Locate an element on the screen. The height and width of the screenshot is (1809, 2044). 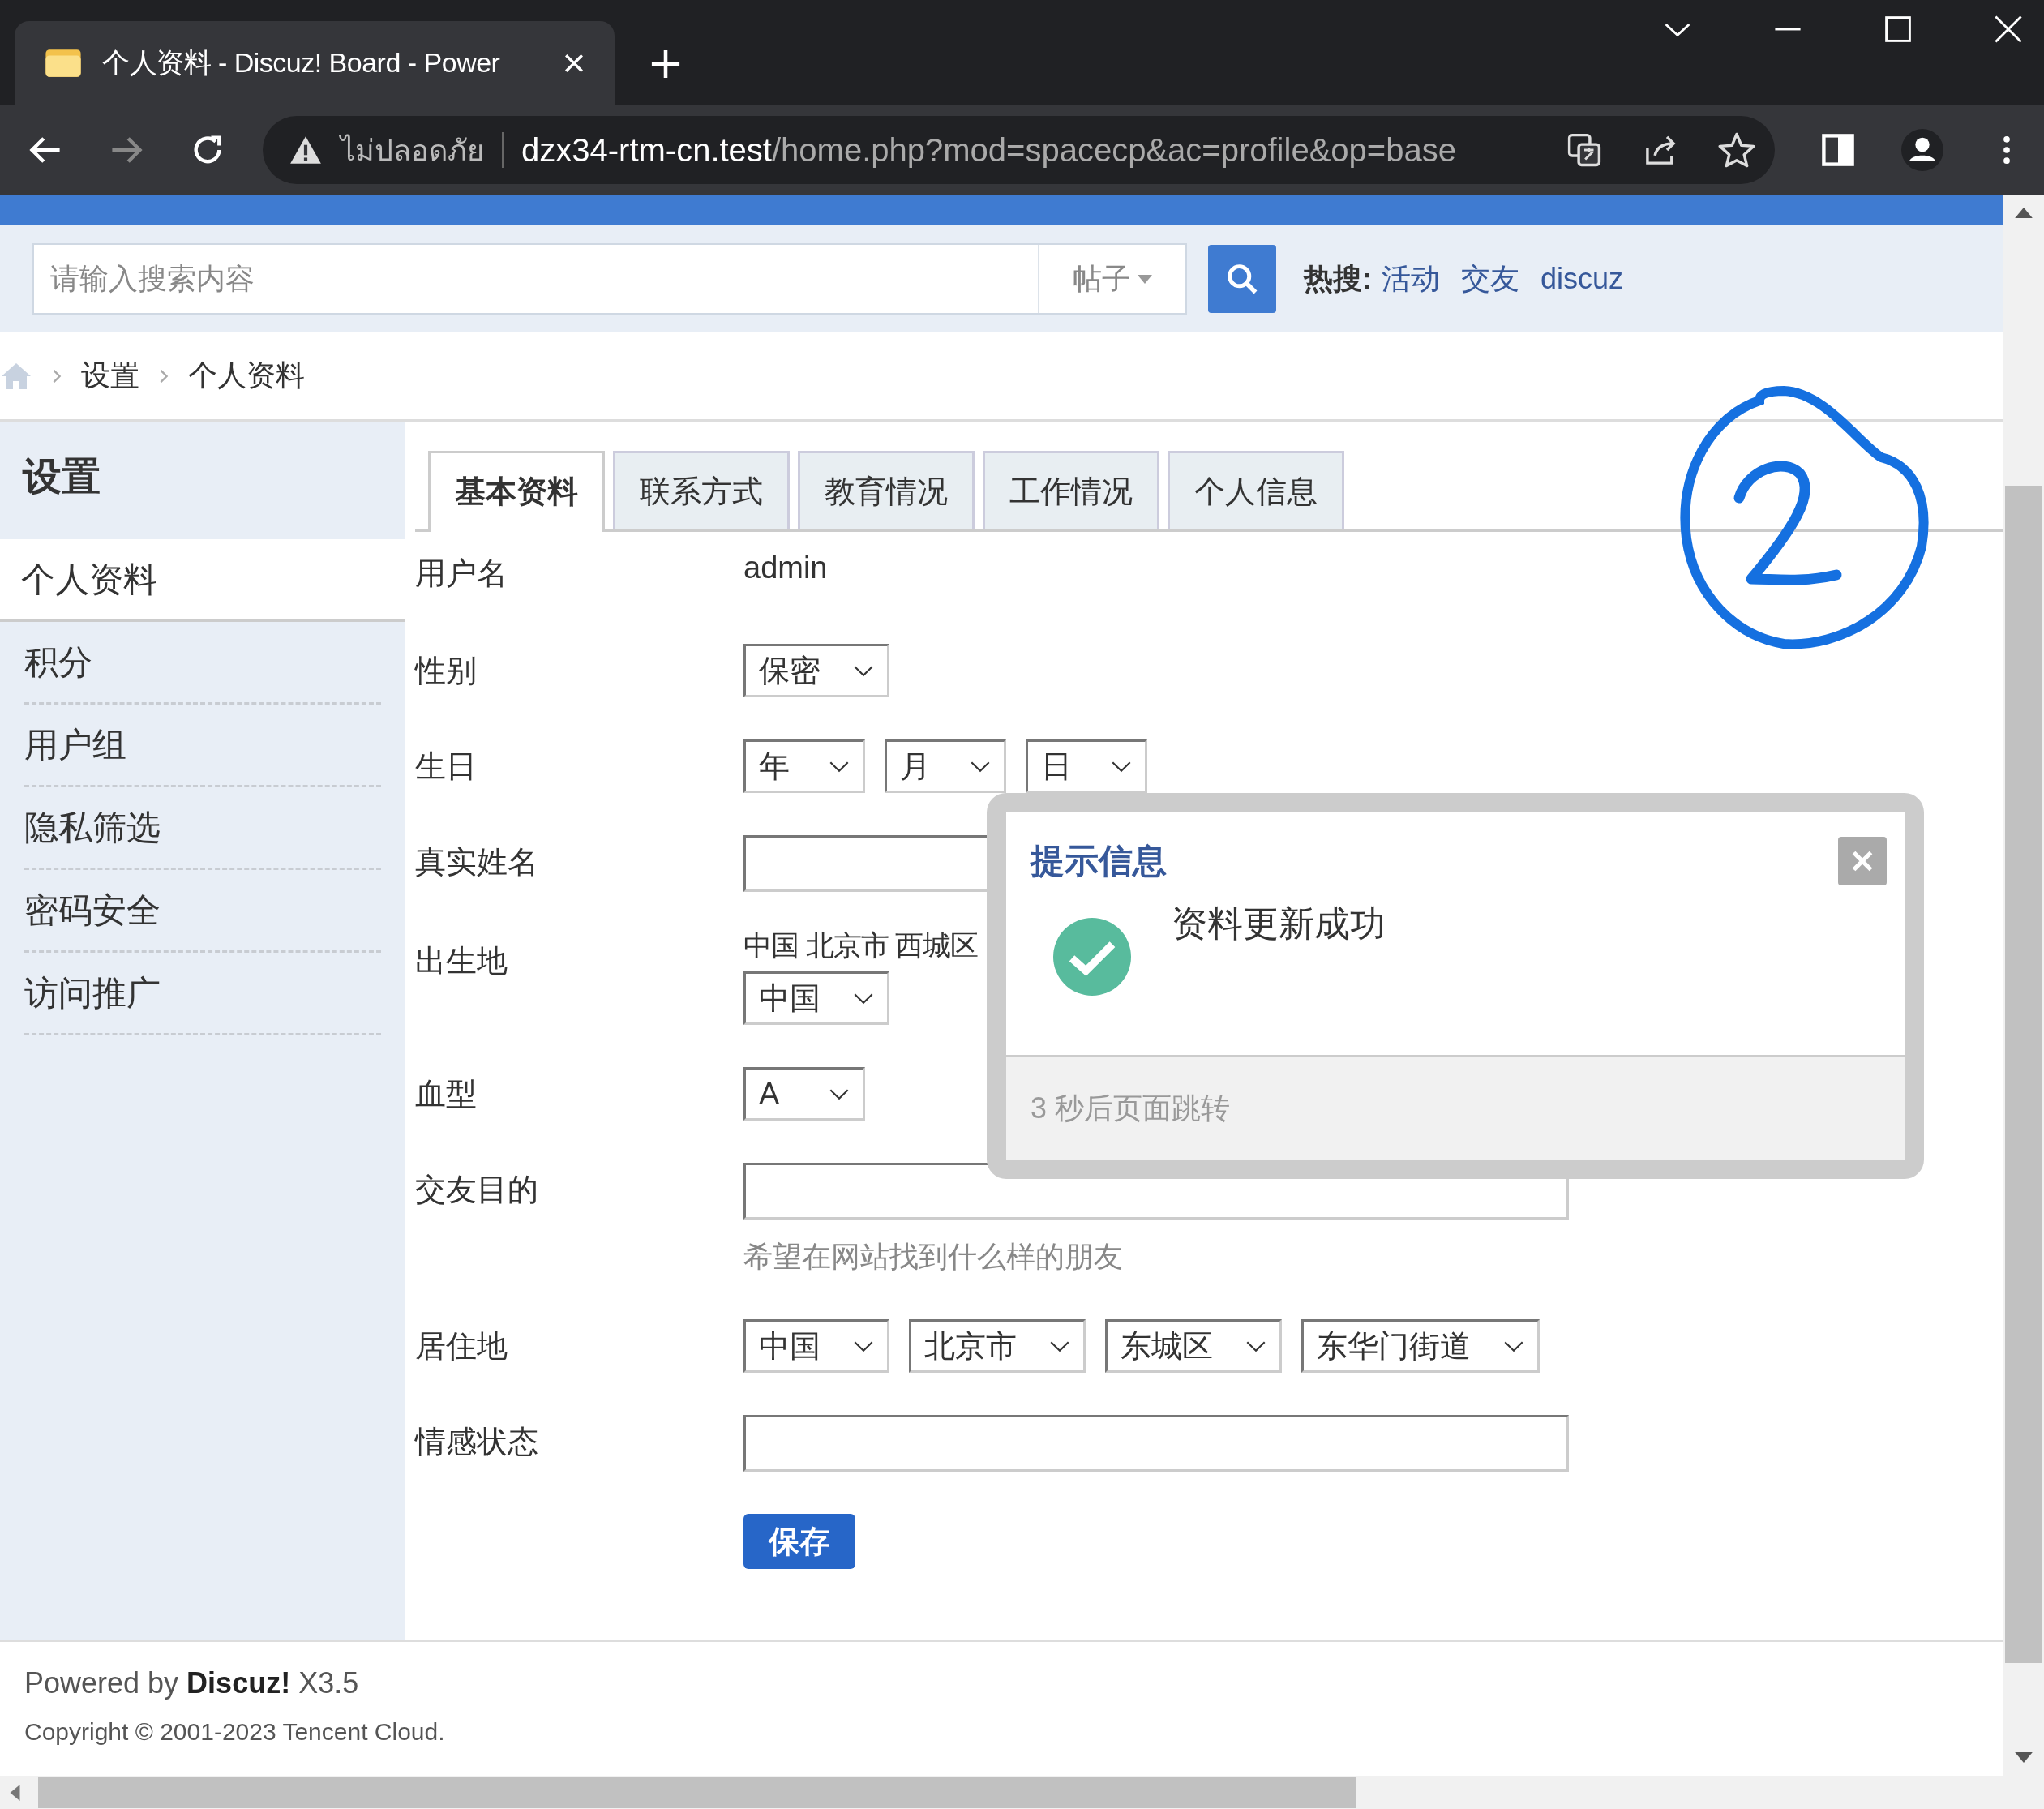
left-arrow-icon is located at coordinates (15, 1793).